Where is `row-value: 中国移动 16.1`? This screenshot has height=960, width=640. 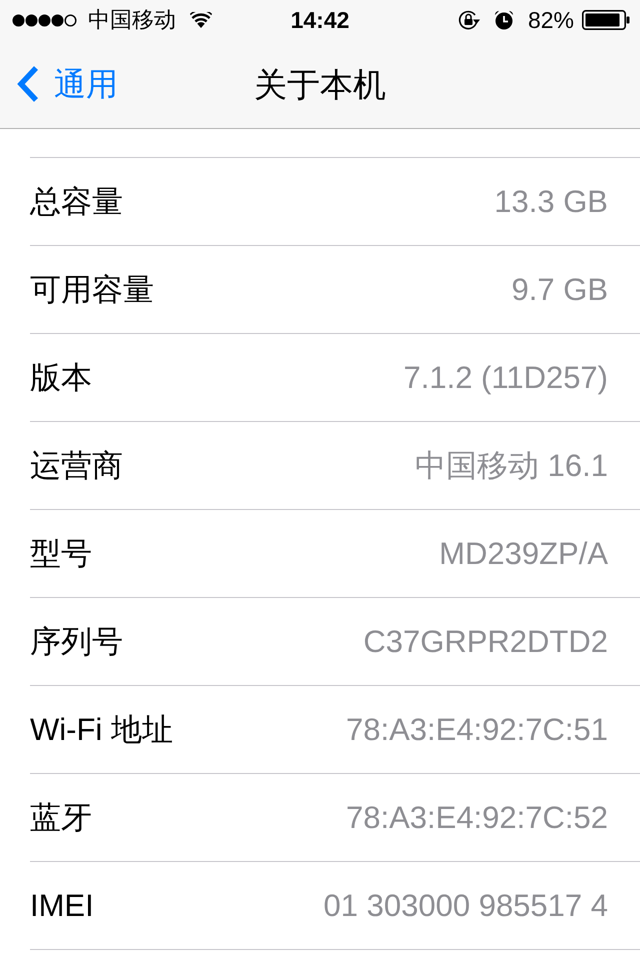 row-value: 中国移动 16.1 is located at coordinates (511, 465).